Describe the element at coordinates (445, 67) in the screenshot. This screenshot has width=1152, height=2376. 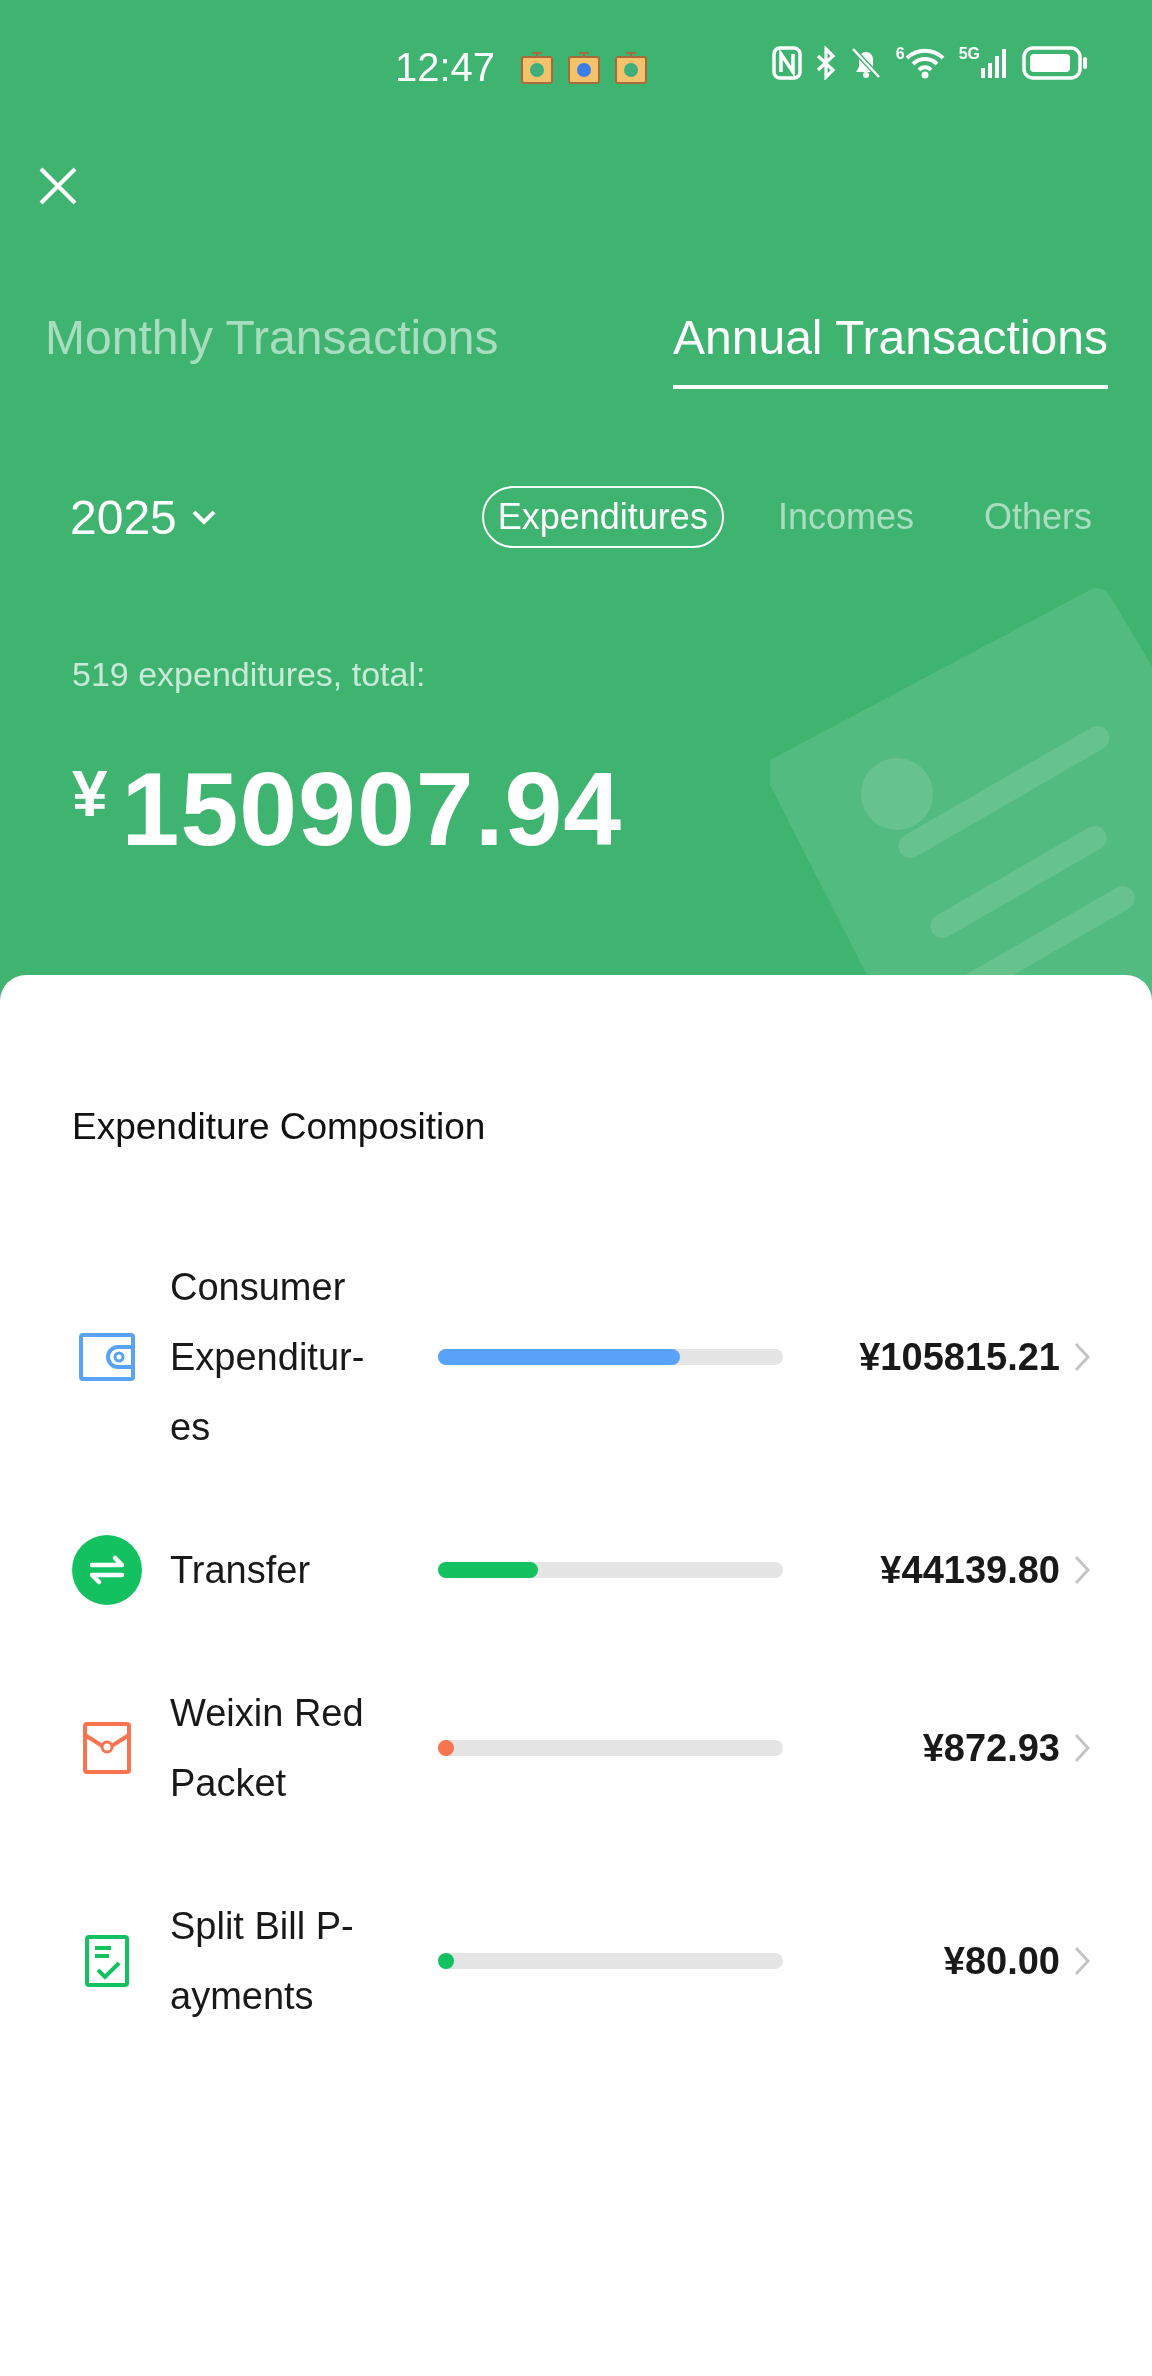
I see `clock-time: 12:47` at that location.